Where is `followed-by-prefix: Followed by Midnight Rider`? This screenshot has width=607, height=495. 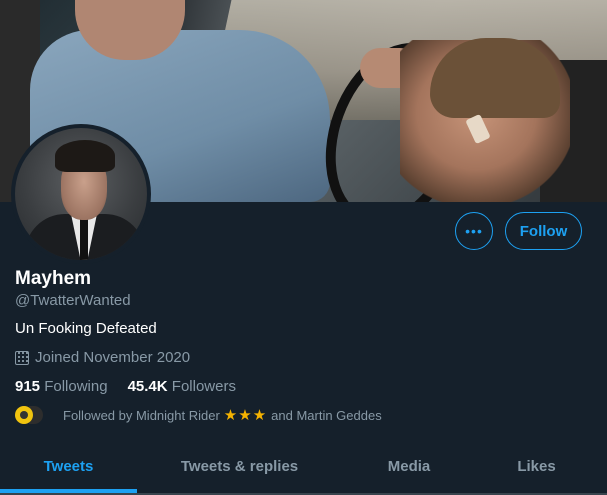
followed-by-prefix: Followed by Midnight Rider is located at coordinates (141, 415).